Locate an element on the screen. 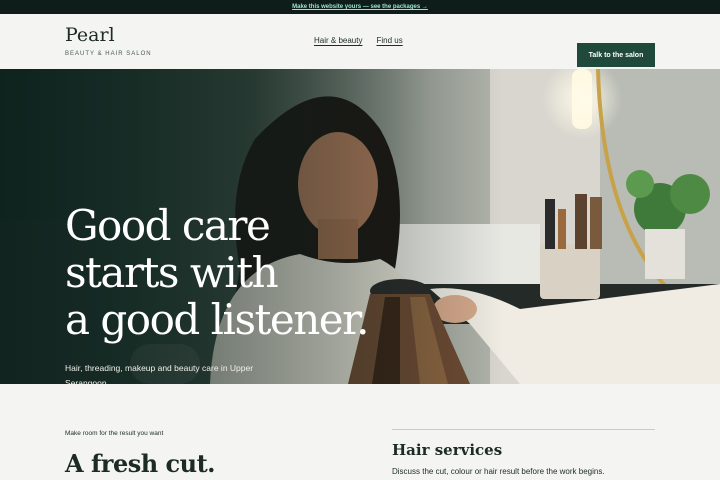 The image size is (720, 480). hero-title-line: a good listener. is located at coordinates (217, 319).